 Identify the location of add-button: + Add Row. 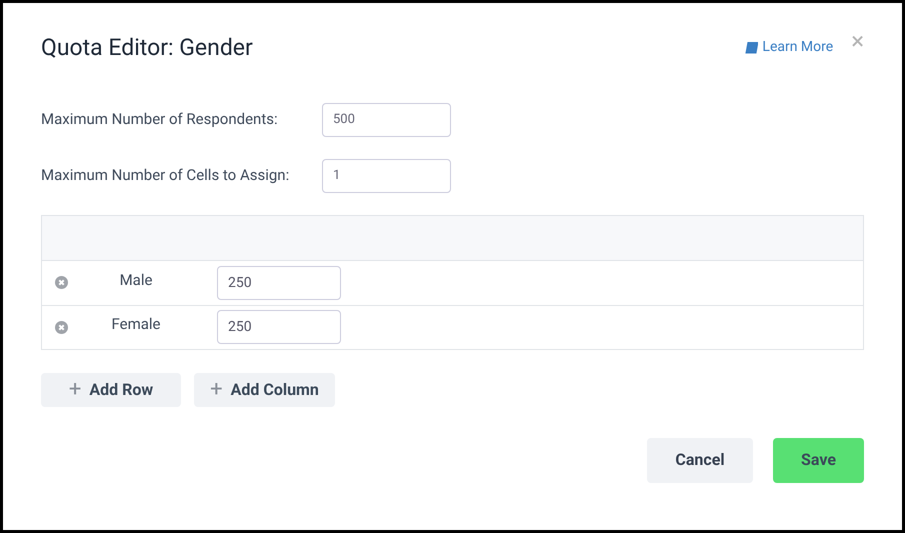
(111, 389).